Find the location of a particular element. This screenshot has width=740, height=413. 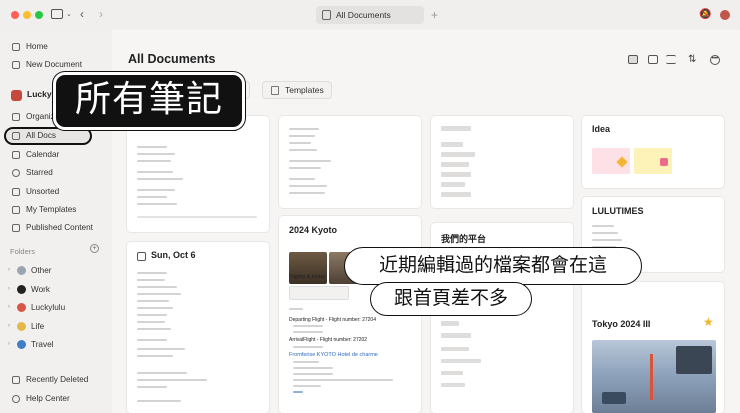

departing-flight: Departing Flight - Flight number: 27204 is located at coordinates (332, 320).